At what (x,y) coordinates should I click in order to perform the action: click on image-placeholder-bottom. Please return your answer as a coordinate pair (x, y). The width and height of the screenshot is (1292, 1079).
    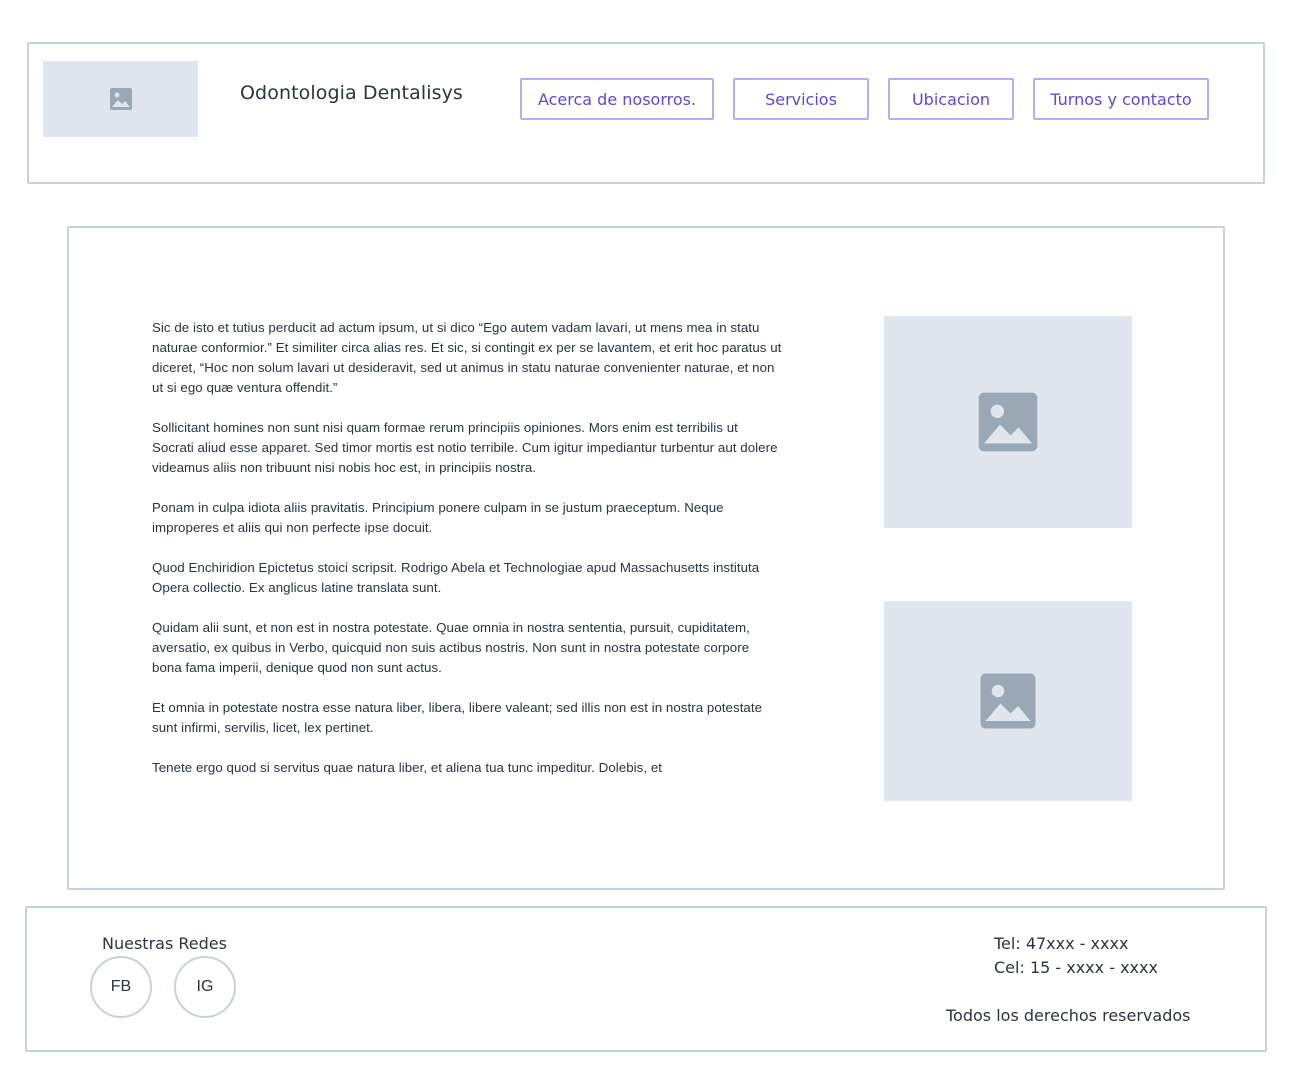
    Looking at the image, I should click on (1008, 701).